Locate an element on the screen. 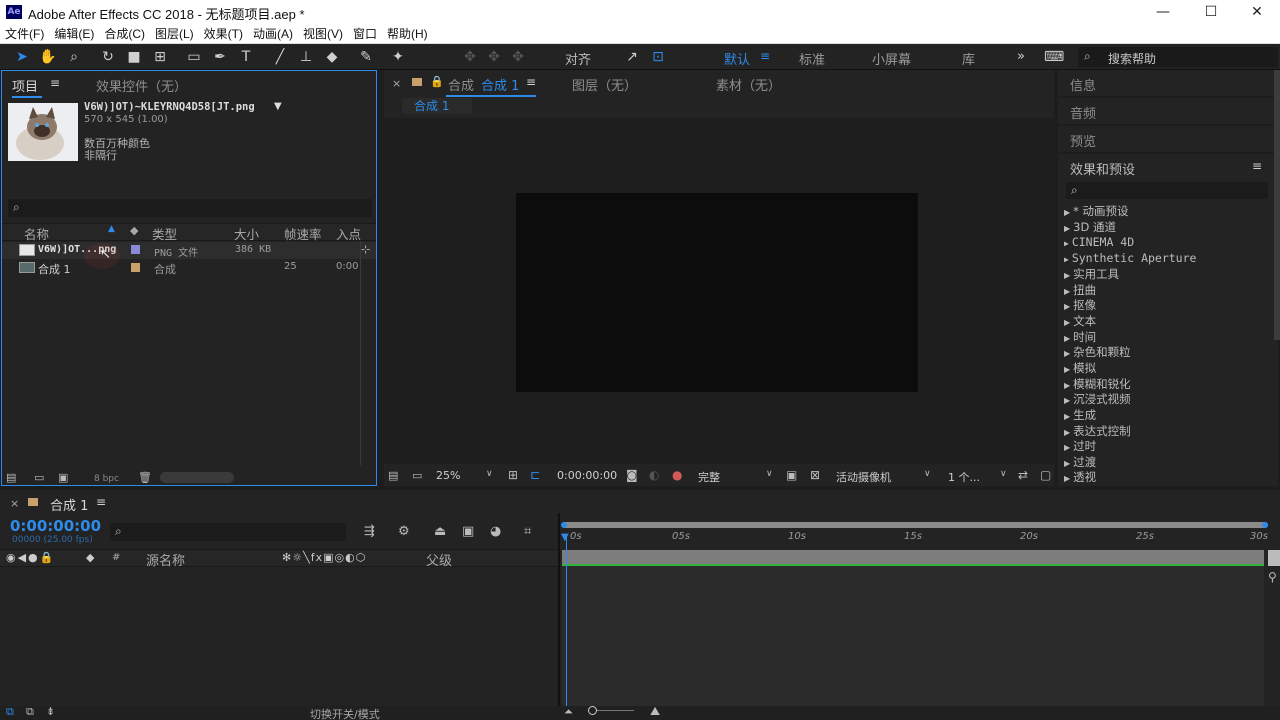  zoom-out-icon: ⏶ is located at coordinates (568, 712).